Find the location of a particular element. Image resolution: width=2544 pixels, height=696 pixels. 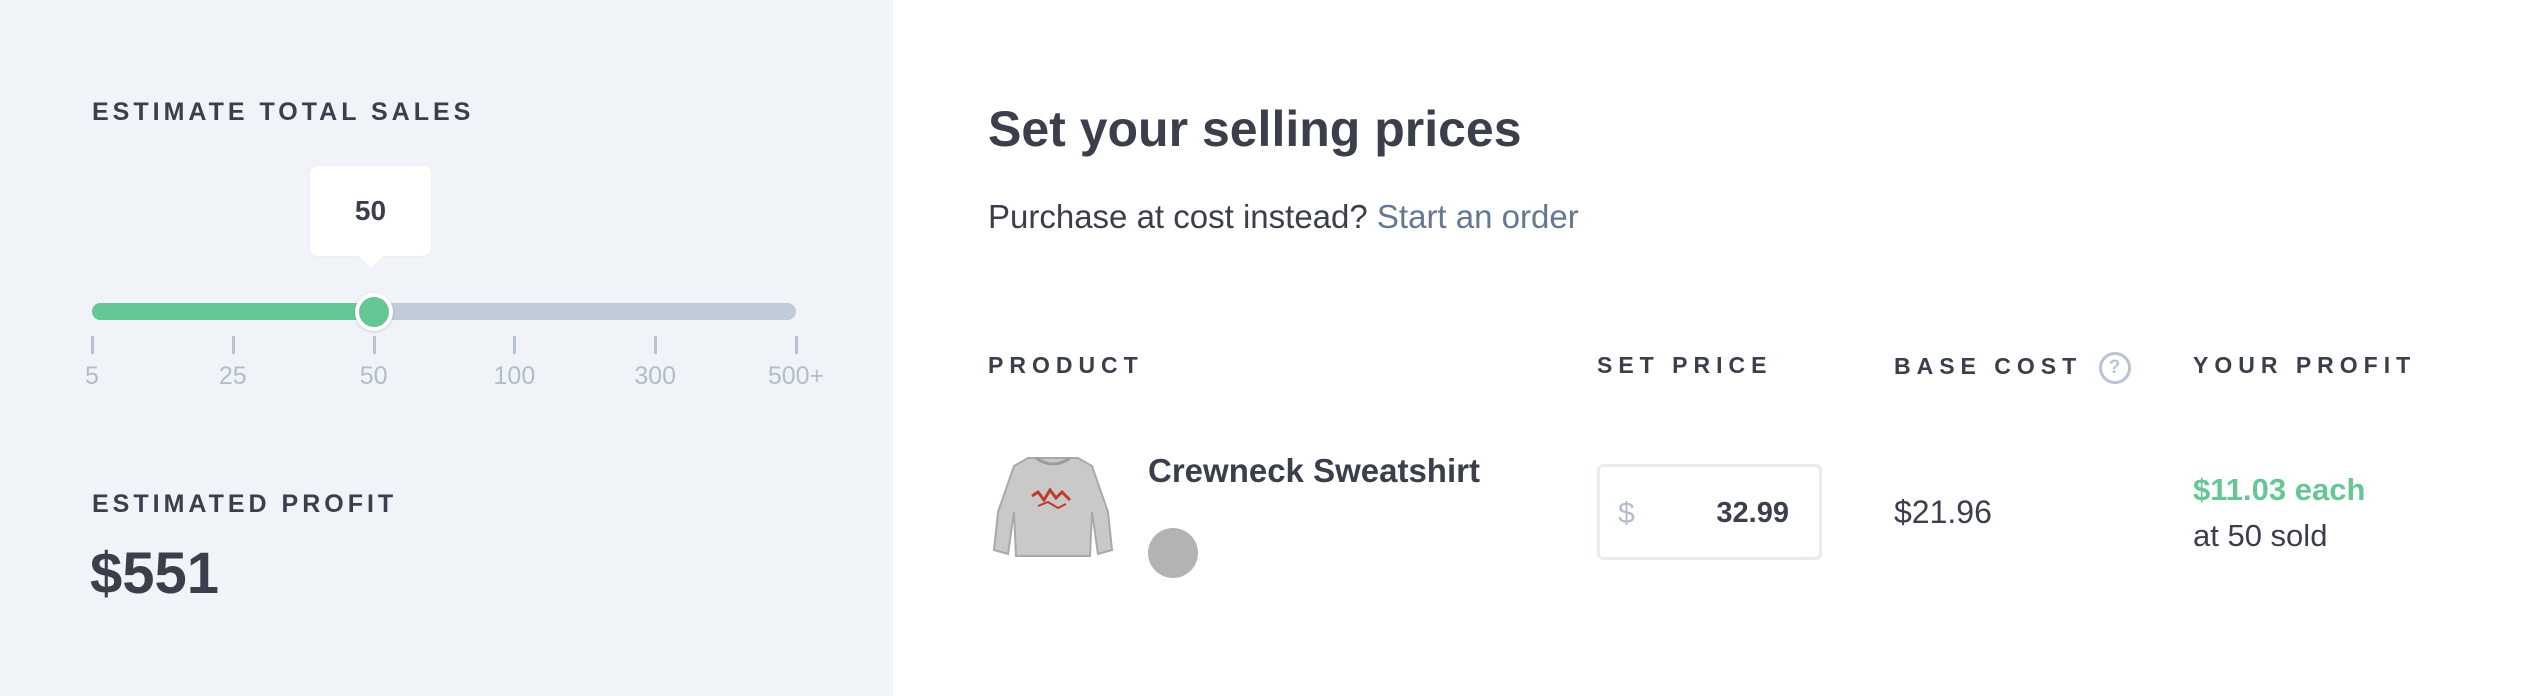

profit-each-value: $11.03 each is located at coordinates (2279, 489).